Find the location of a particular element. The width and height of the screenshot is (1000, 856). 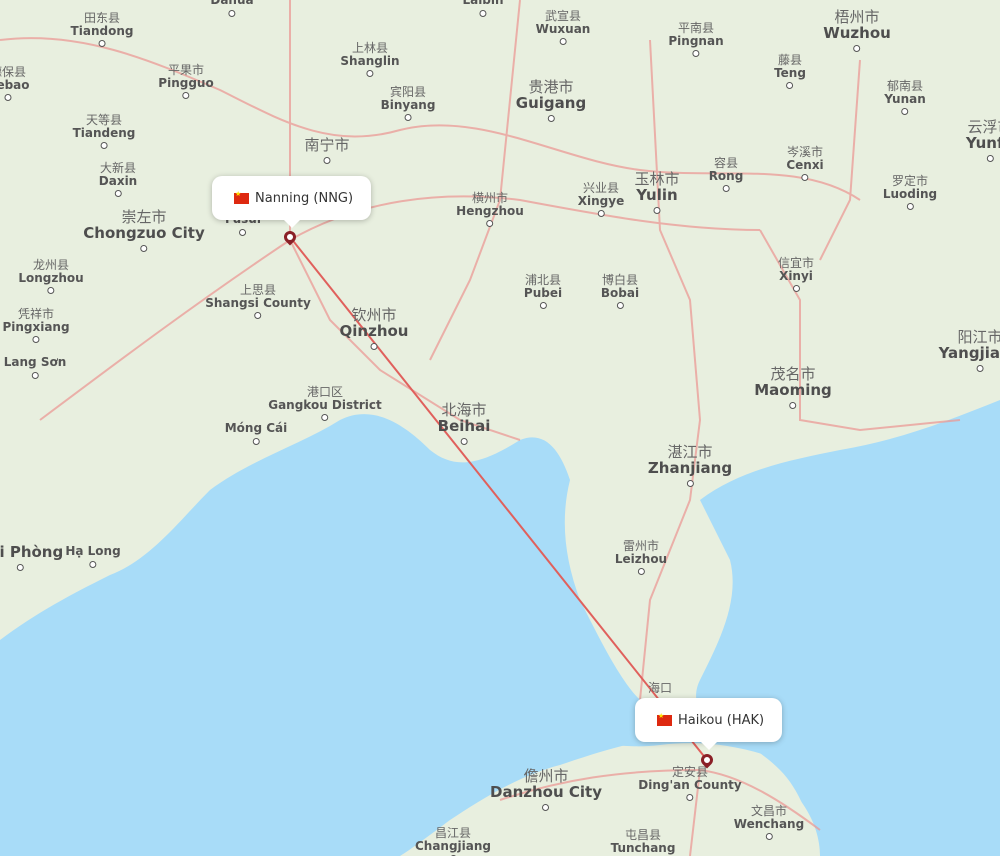

place-name-english: Longzhou is located at coordinates (51, 277).